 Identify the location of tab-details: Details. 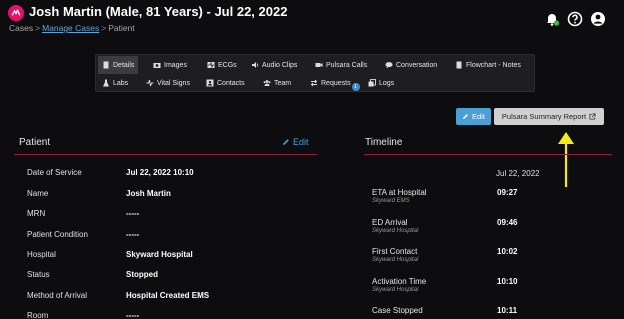
(118, 65).